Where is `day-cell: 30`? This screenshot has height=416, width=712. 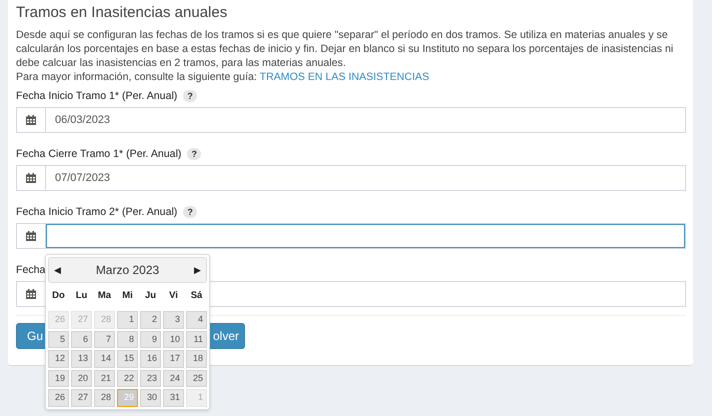 day-cell: 30 is located at coordinates (150, 397).